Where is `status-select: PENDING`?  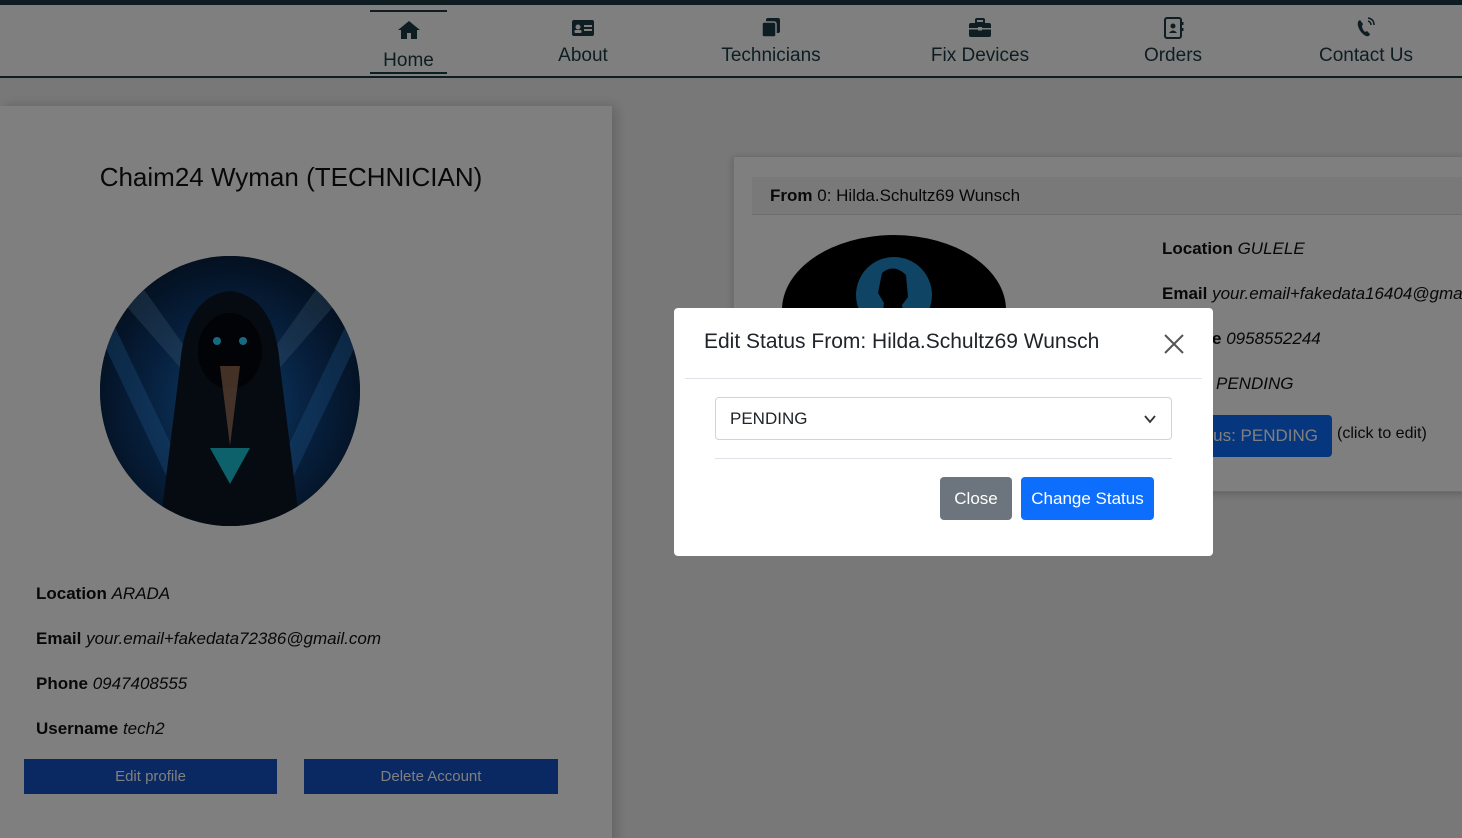
status-select: PENDING is located at coordinates (943, 418).